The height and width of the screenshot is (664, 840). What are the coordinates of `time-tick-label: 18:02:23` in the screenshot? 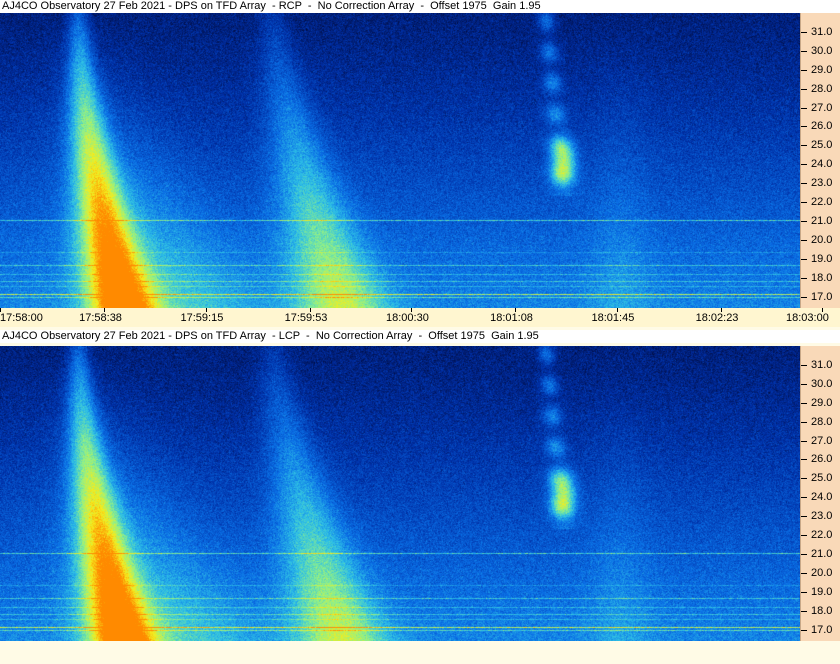 It's located at (717, 318).